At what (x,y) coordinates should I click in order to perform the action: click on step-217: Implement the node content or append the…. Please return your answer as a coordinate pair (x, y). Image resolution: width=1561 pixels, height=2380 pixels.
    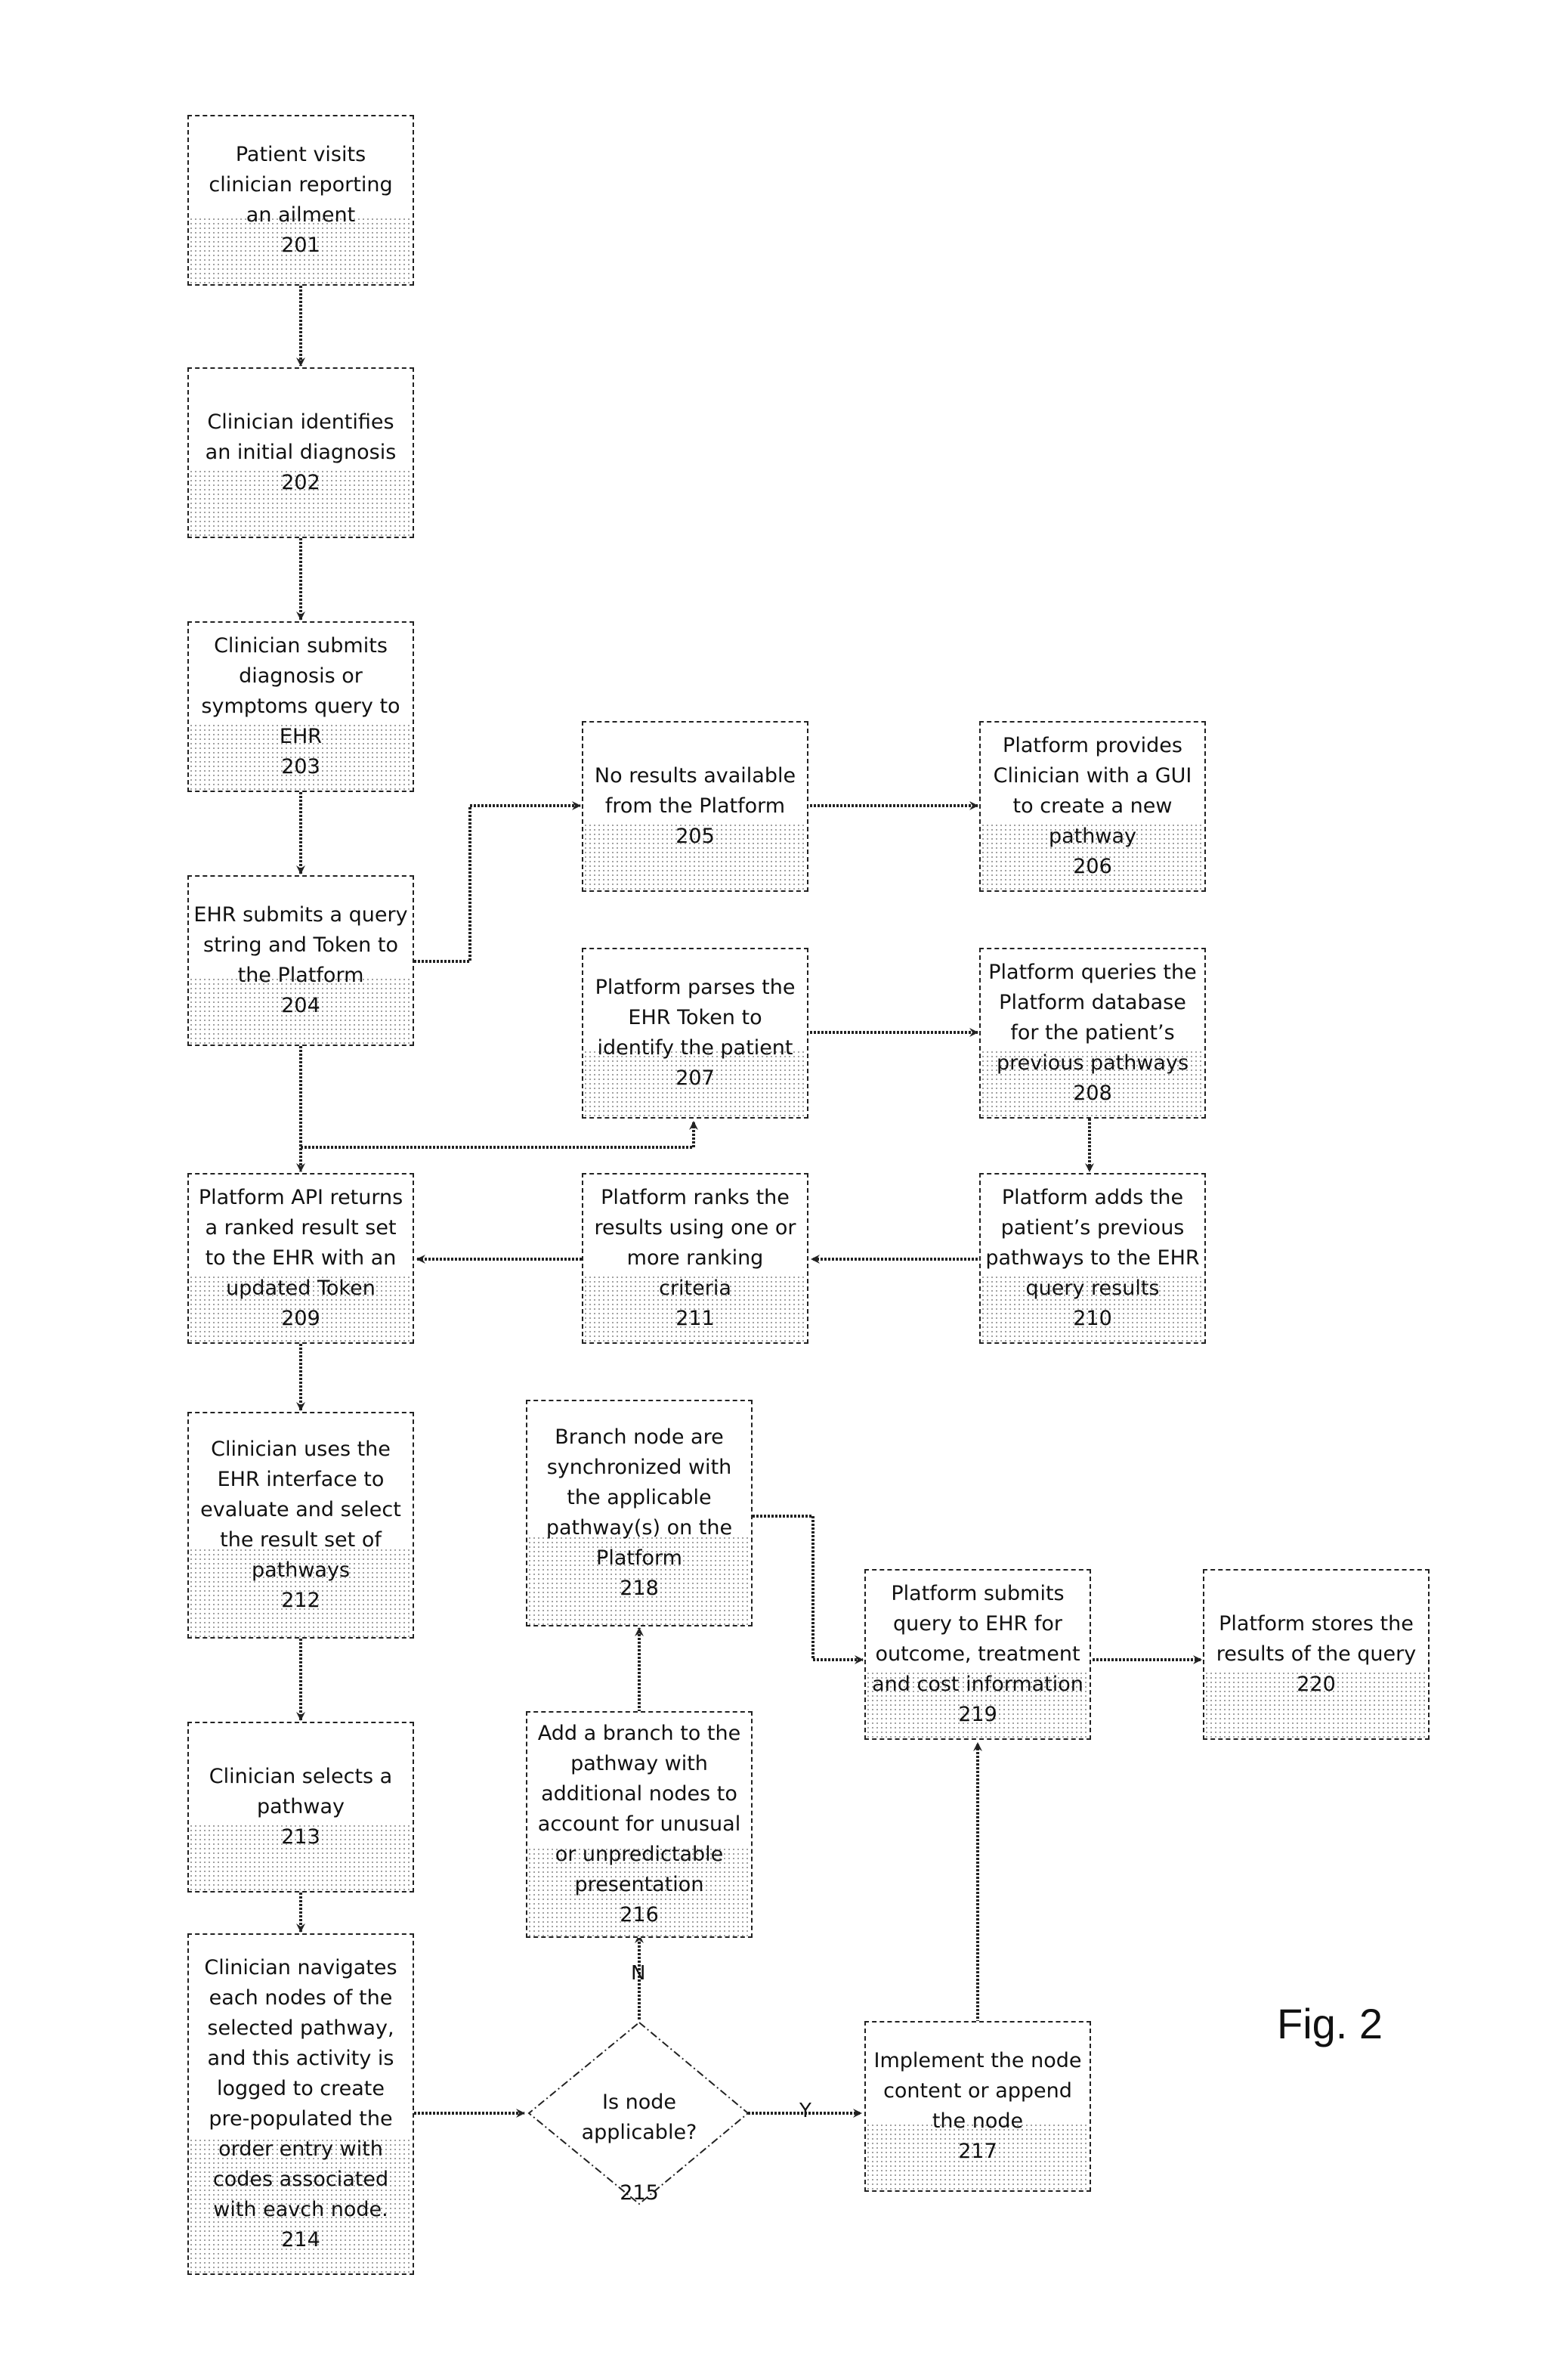
    Looking at the image, I should click on (978, 2106).